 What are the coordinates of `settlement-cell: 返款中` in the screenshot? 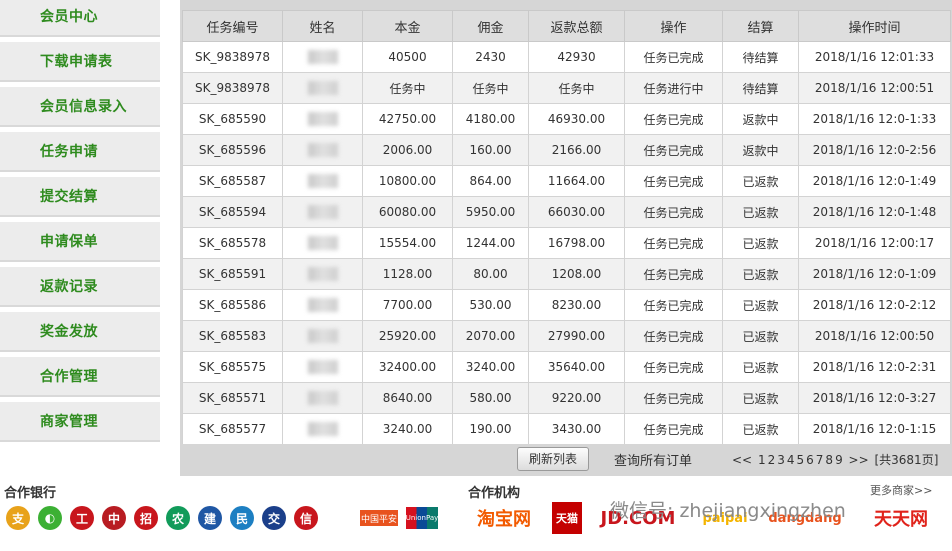 It's located at (760, 119).